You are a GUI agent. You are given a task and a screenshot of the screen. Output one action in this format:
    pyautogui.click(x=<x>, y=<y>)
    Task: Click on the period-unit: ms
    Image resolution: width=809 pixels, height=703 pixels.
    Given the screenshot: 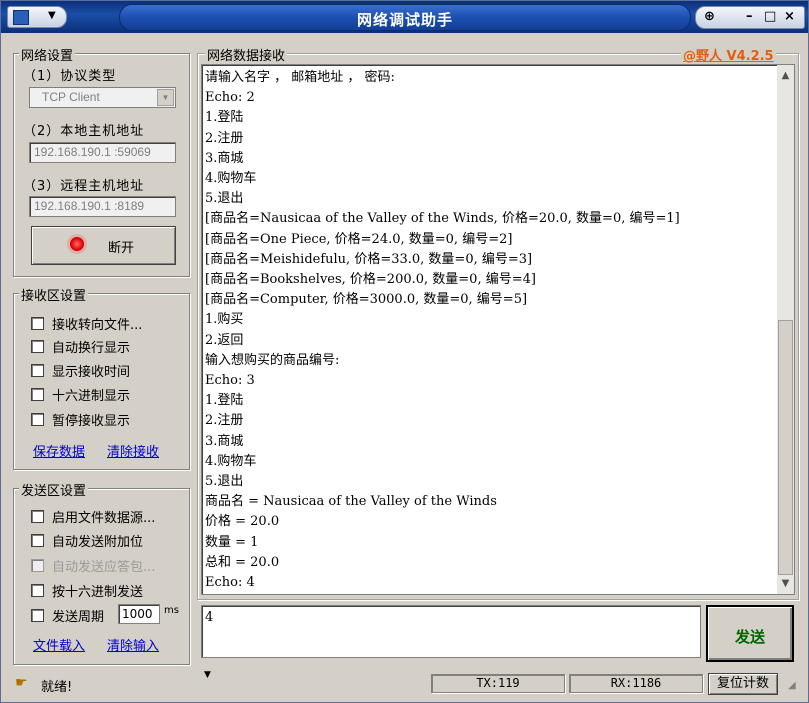 What is the action you would take?
    pyautogui.click(x=171, y=610)
    